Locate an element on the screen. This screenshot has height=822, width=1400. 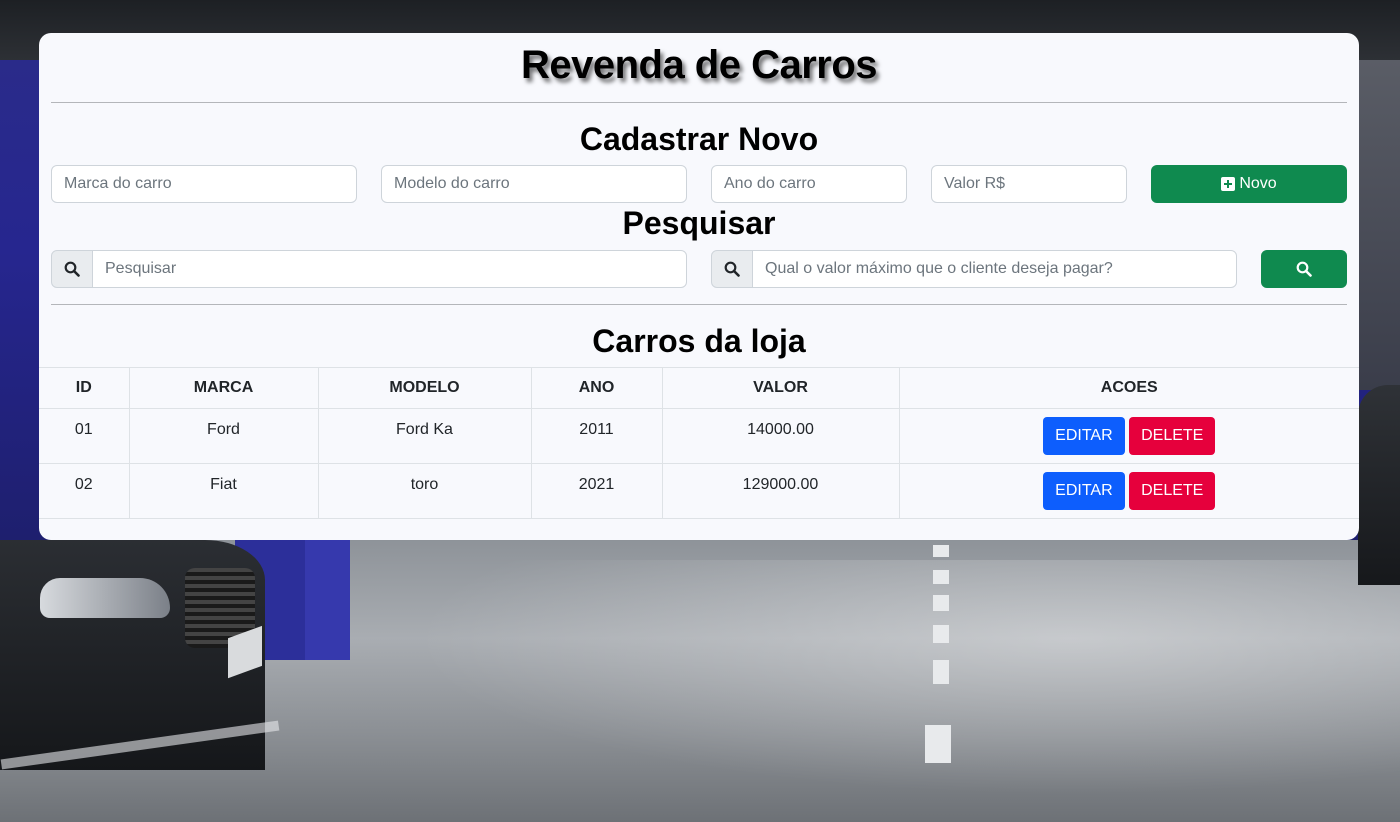
page-title: Revenda de Carros is located at coordinates (699, 65).